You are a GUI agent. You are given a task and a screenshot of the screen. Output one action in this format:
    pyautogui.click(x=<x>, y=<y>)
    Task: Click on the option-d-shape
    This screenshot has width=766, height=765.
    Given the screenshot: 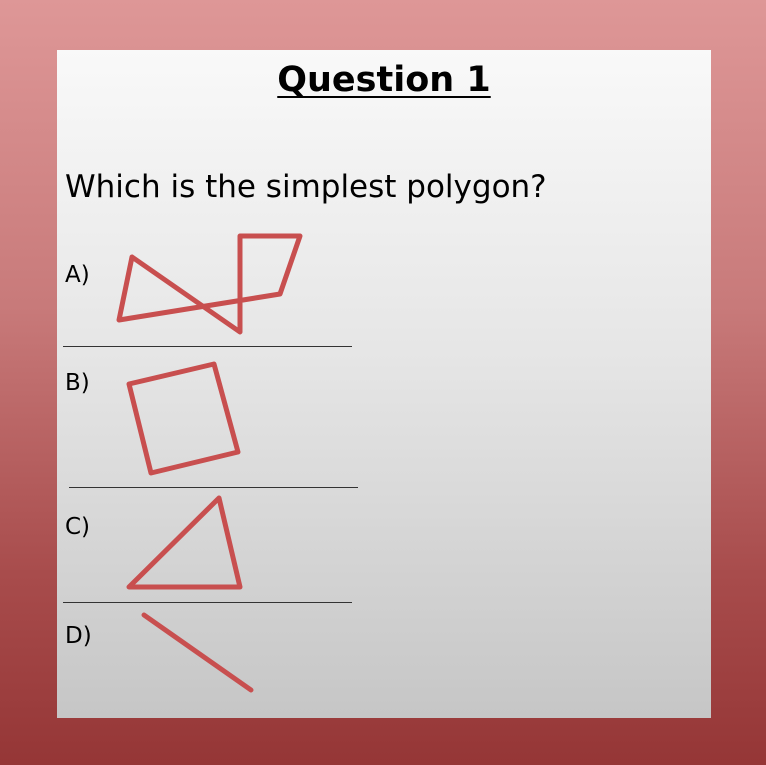 What is the action you would take?
    pyautogui.click(x=197, y=652)
    